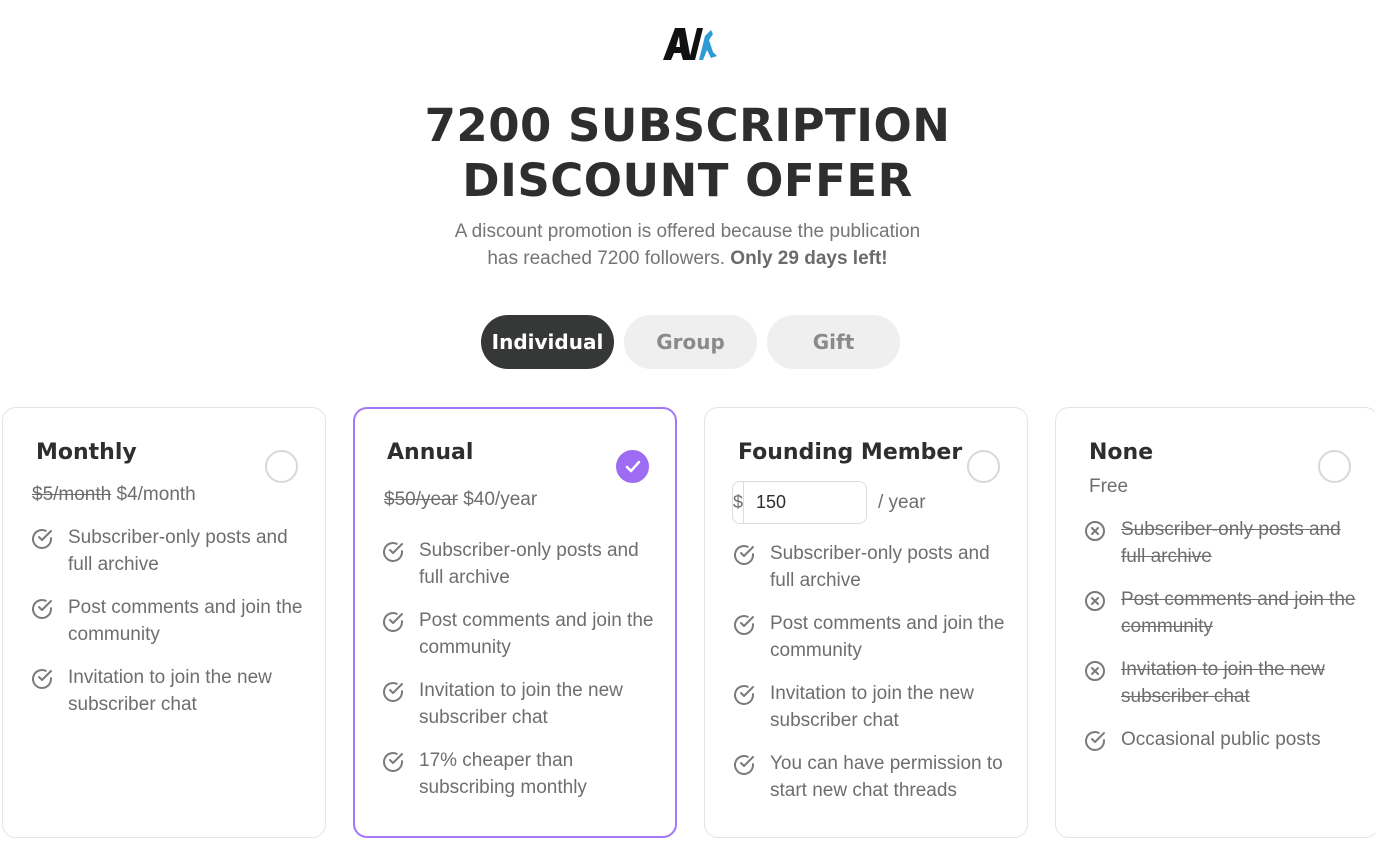  Describe the element at coordinates (1121, 452) in the screenshot. I see `plan-title: None` at that location.